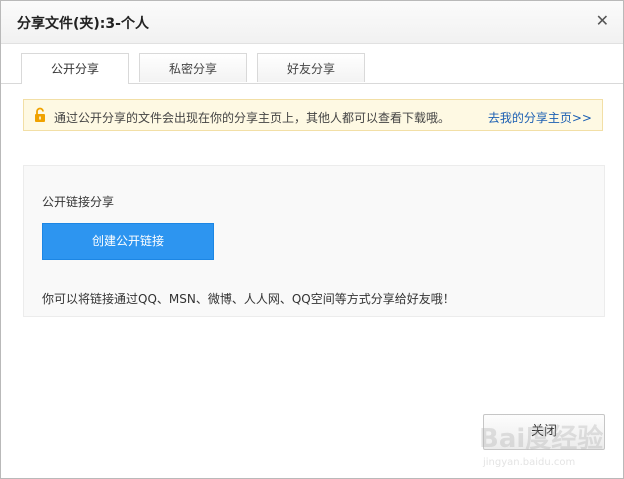 The image size is (624, 479). I want to click on tab-private-share: 私密分享, so click(193, 67).